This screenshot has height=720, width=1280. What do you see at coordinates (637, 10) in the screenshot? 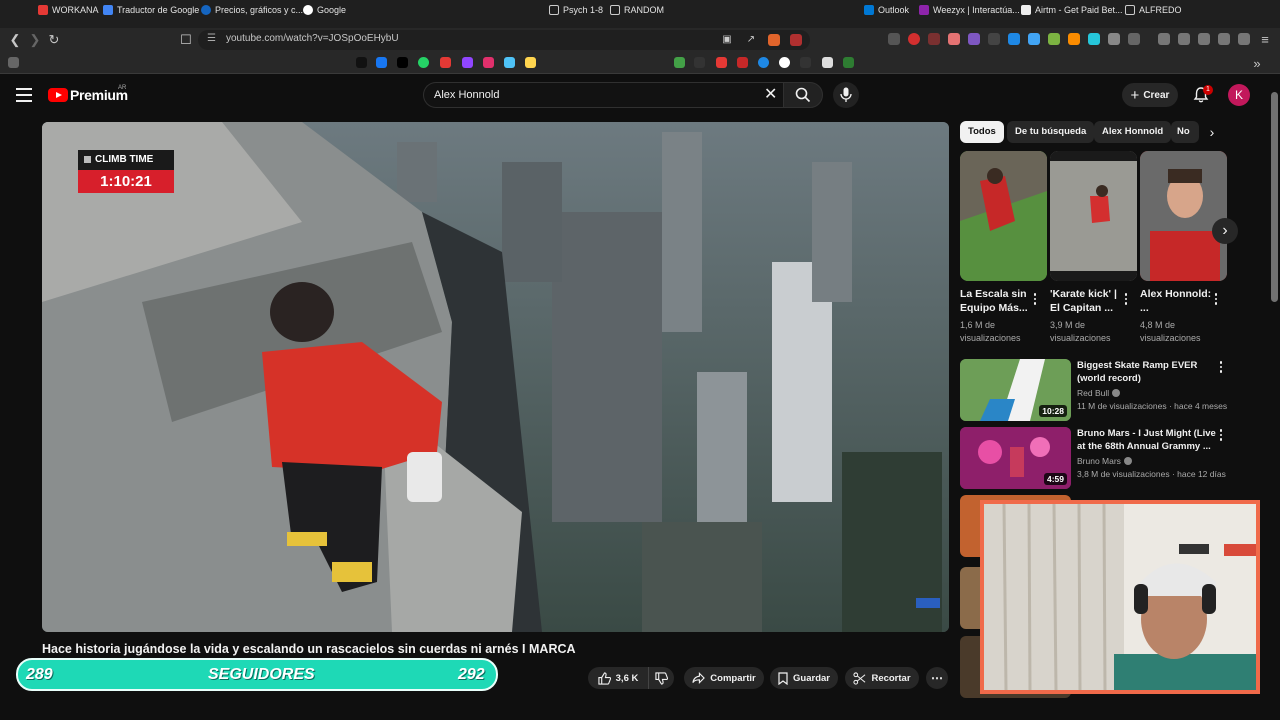
I see `bookmark-folder: RANDOM` at bounding box center [637, 10].